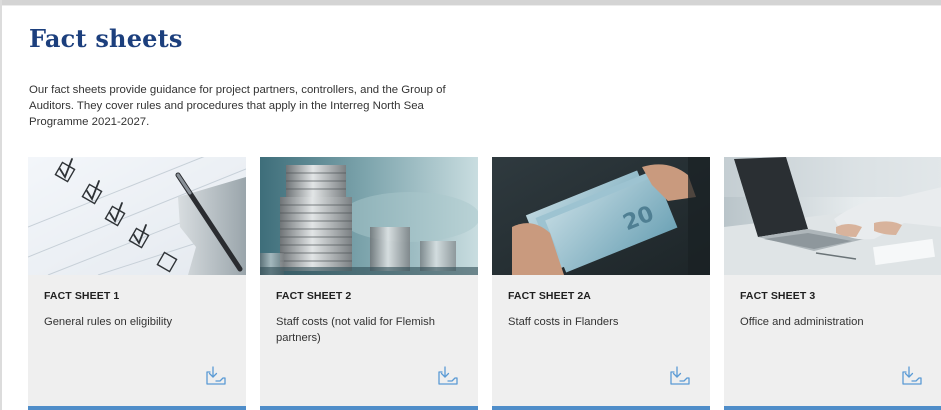 Image resolution: width=941 pixels, height=410 pixels. I want to click on card-kicker: FACT SHEET 2A, so click(549, 296).